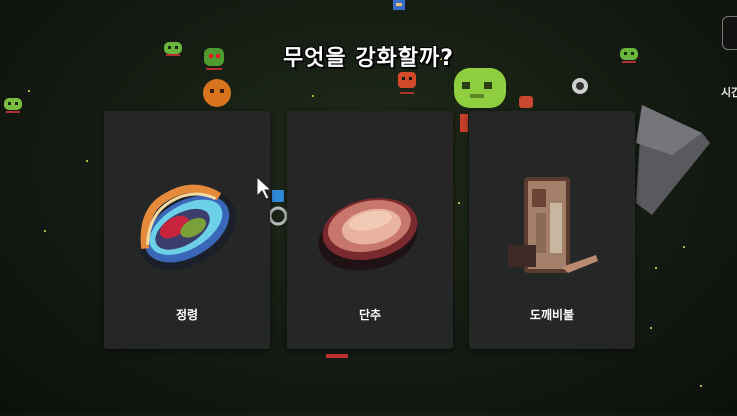 The width and height of the screenshot is (737, 416). What do you see at coordinates (217, 93) in the screenshot?
I see `pumpkin-sprite` at bounding box center [217, 93].